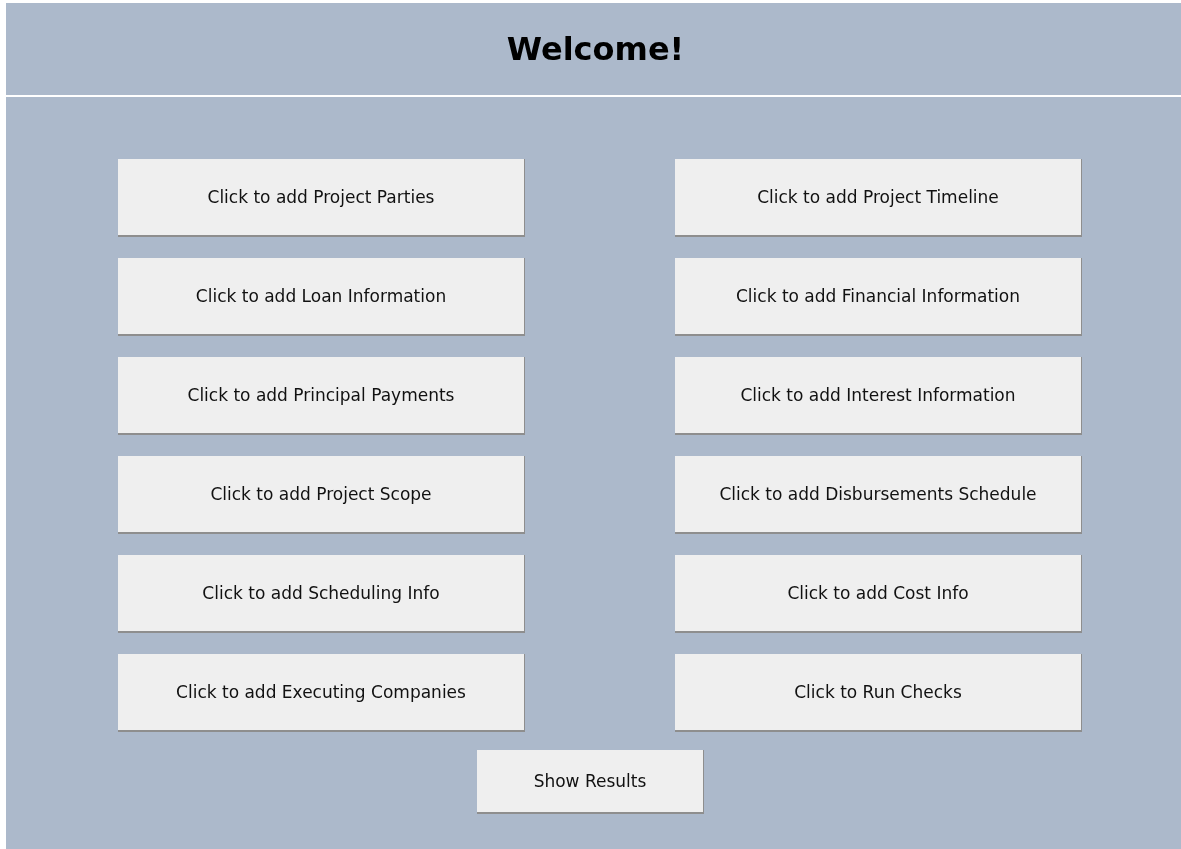  Describe the element at coordinates (878, 495) in the screenshot. I see `add-section-button: Click to add Disbursements Schedule` at that location.